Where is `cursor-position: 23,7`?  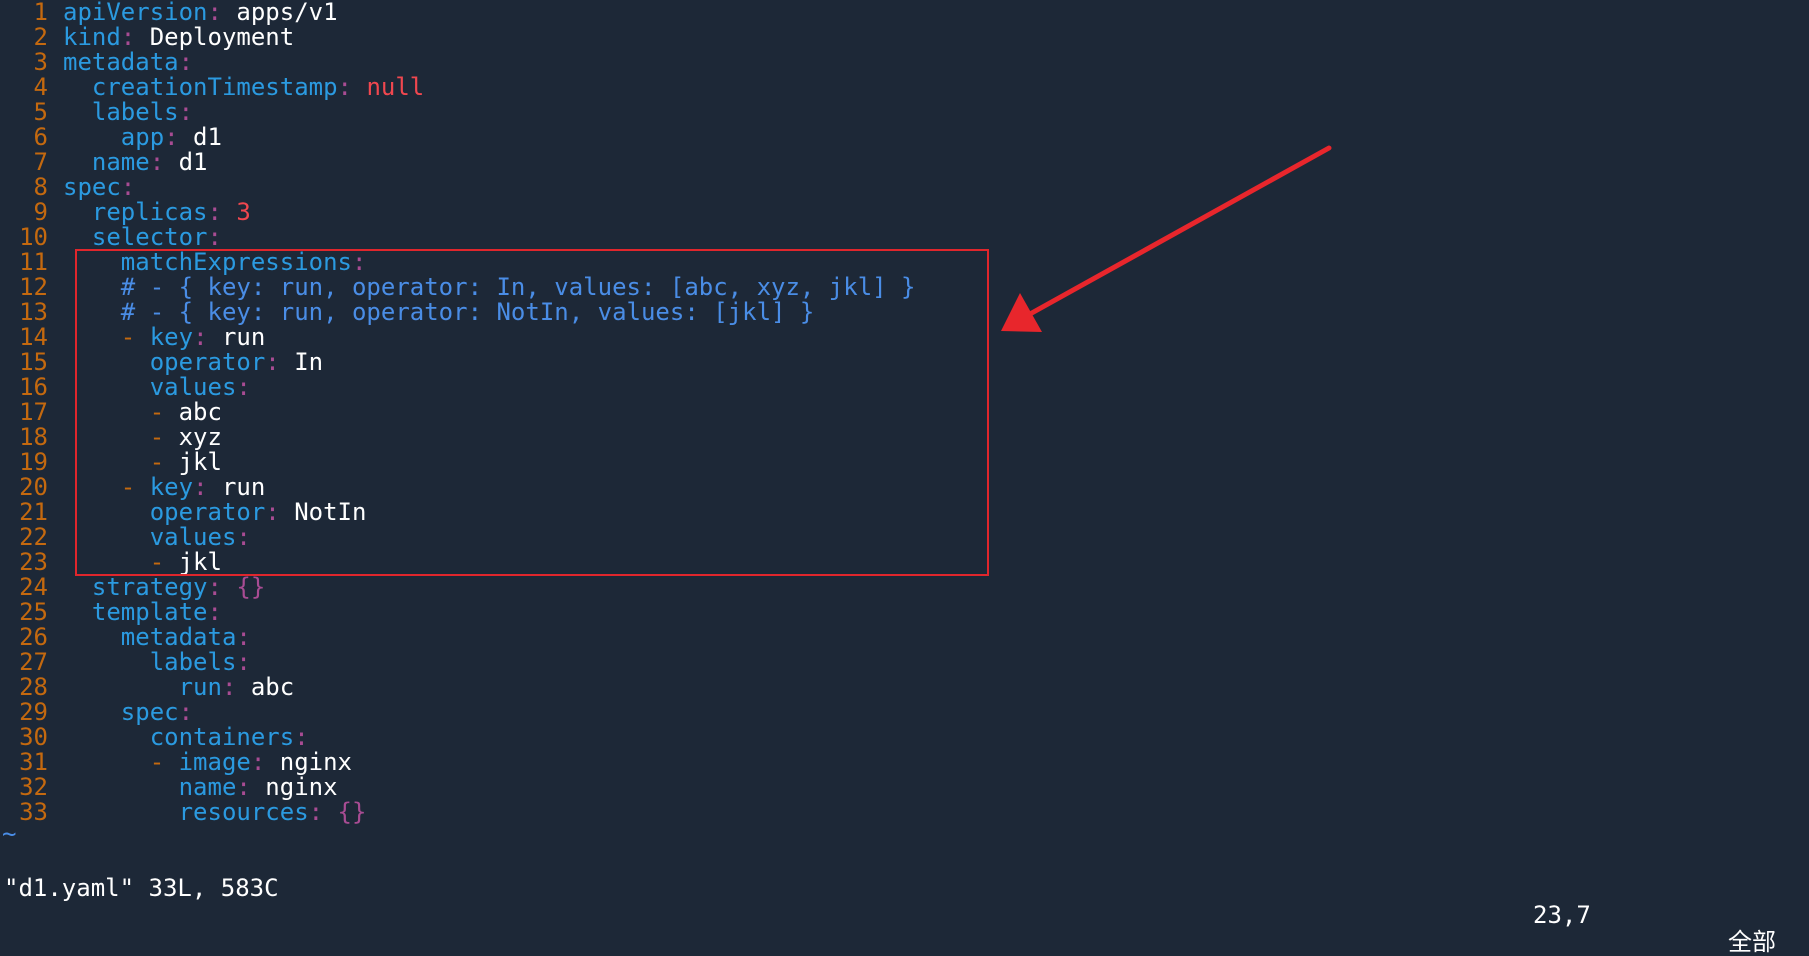
cursor-position: 23,7 is located at coordinates (1562, 915).